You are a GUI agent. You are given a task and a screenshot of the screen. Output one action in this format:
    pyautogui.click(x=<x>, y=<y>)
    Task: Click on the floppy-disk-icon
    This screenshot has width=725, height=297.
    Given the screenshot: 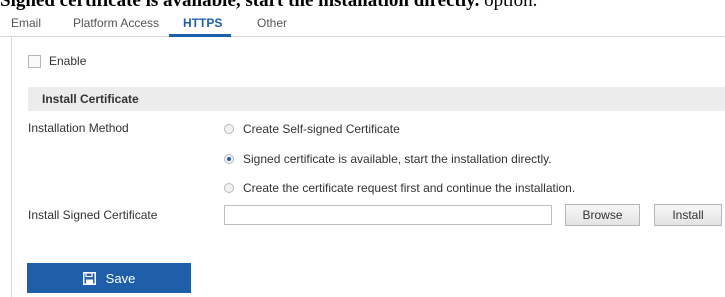 What is the action you would take?
    pyautogui.click(x=89, y=278)
    